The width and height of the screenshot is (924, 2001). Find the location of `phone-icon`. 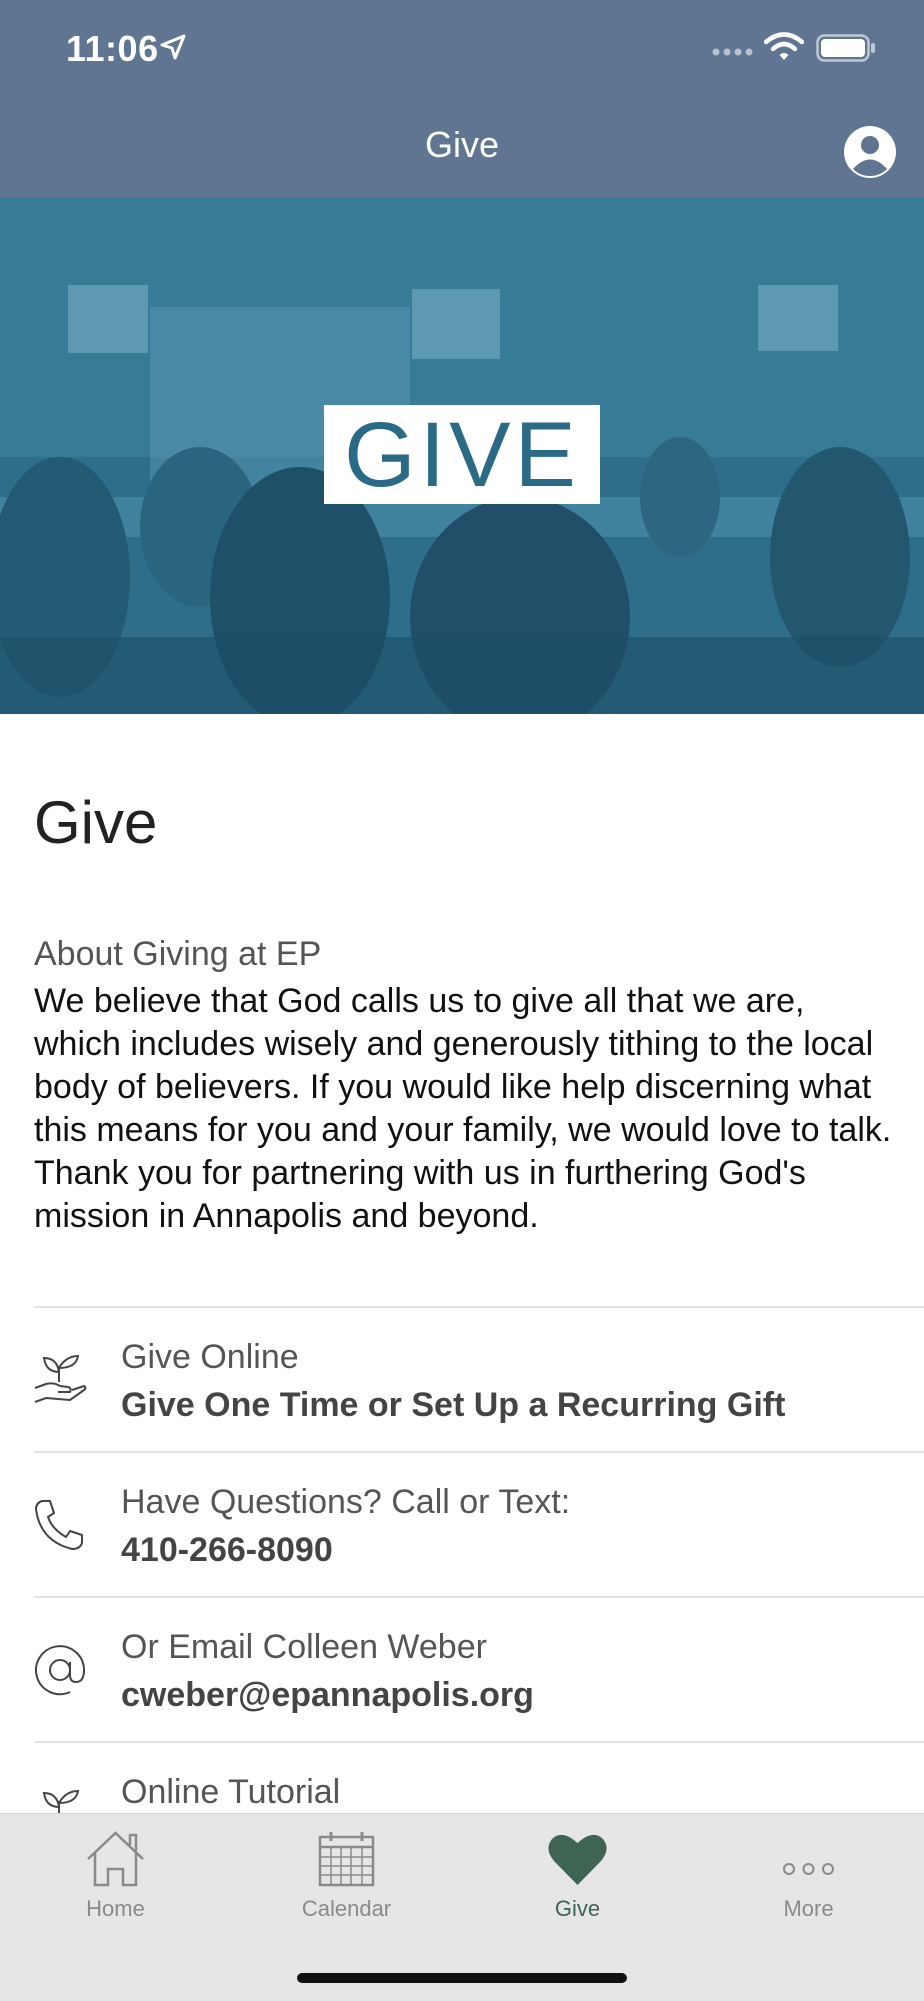

phone-icon is located at coordinates (59, 1525).